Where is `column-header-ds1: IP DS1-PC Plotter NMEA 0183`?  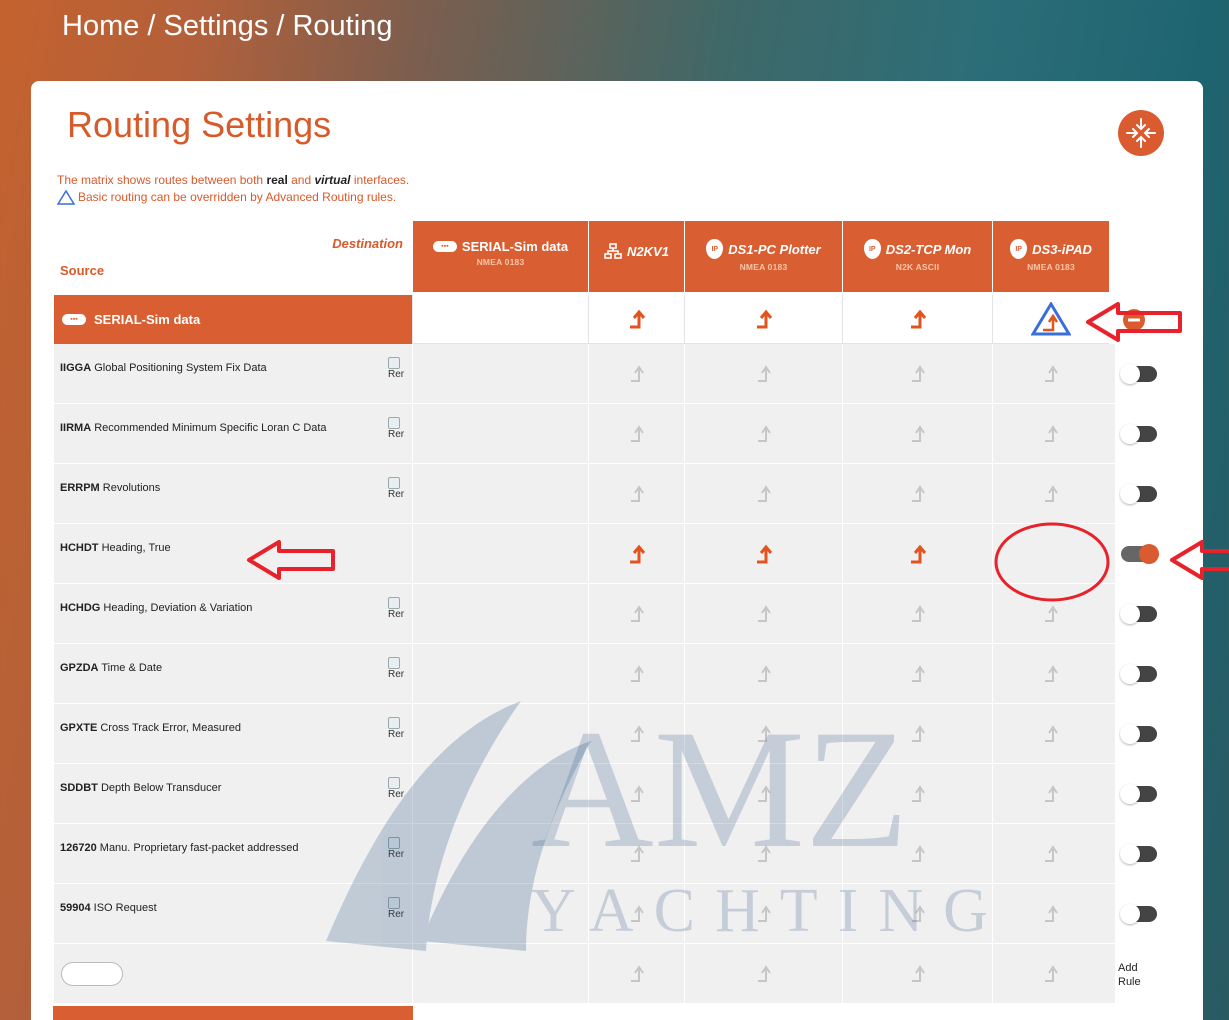 column-header-ds1: IP DS1-PC Plotter NMEA 0183 is located at coordinates (763, 256).